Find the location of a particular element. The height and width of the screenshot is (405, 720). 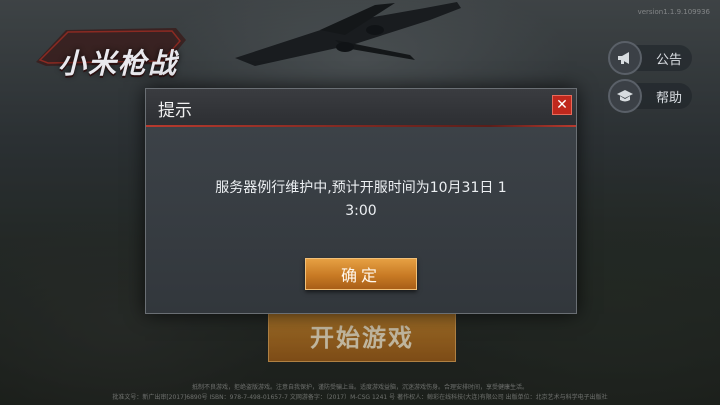

dialog-title: 提示 is located at coordinates (175, 111).